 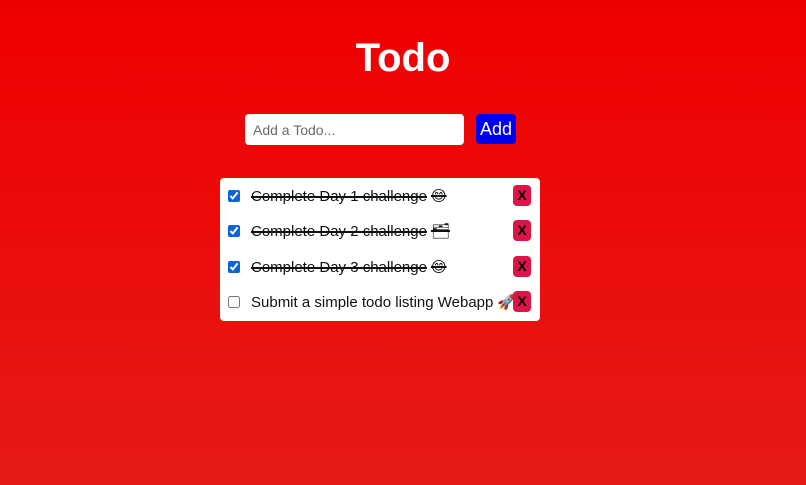 I want to click on list-item: Complete Day 1 challenge 😊 X, so click(x=380, y=196).